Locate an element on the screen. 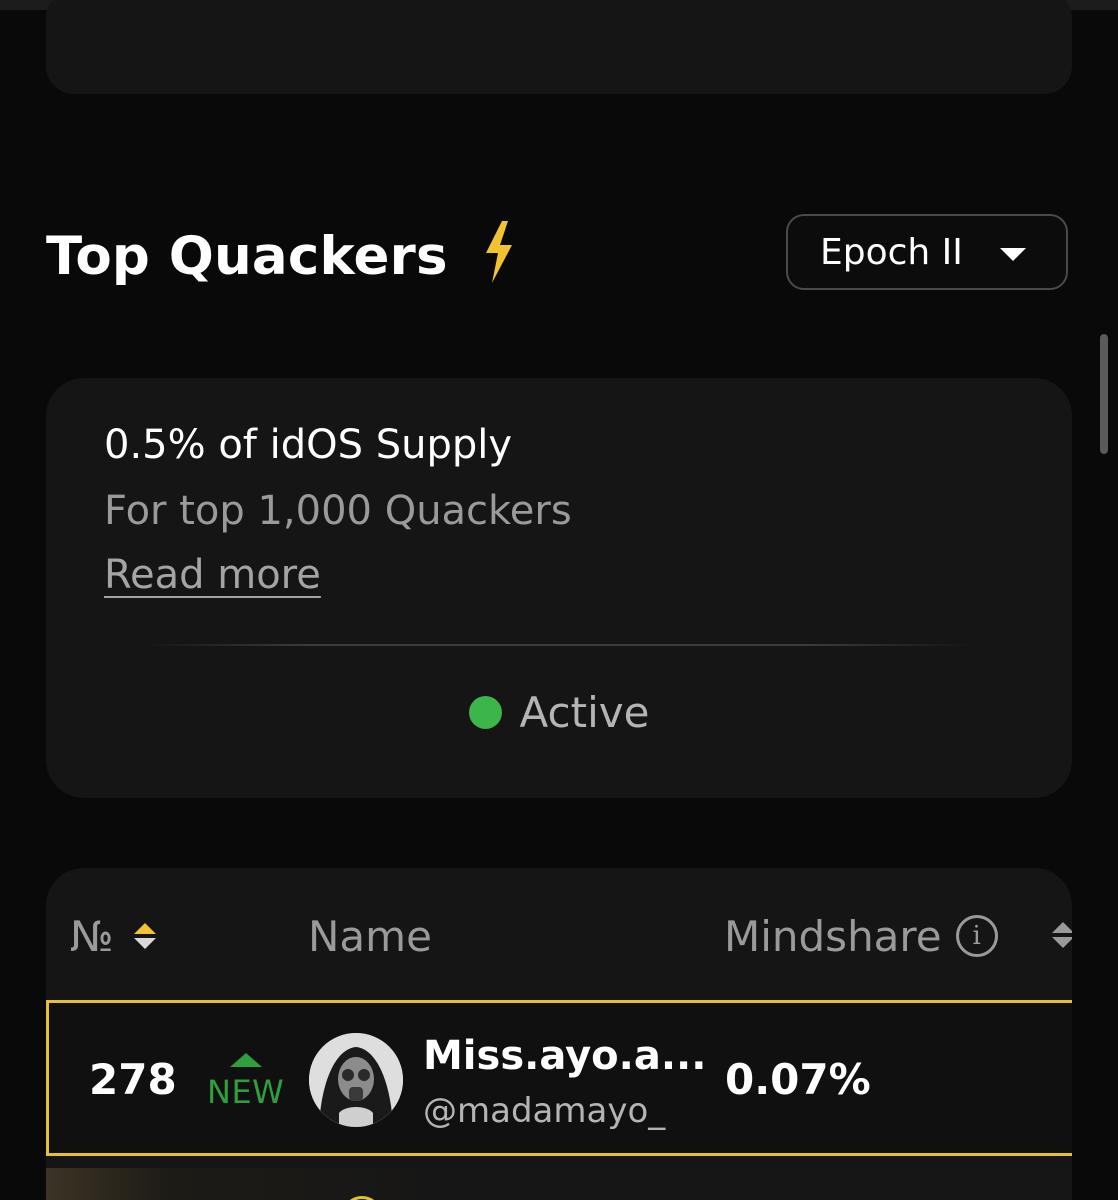  new-badge: NEW is located at coordinates (245, 1082).